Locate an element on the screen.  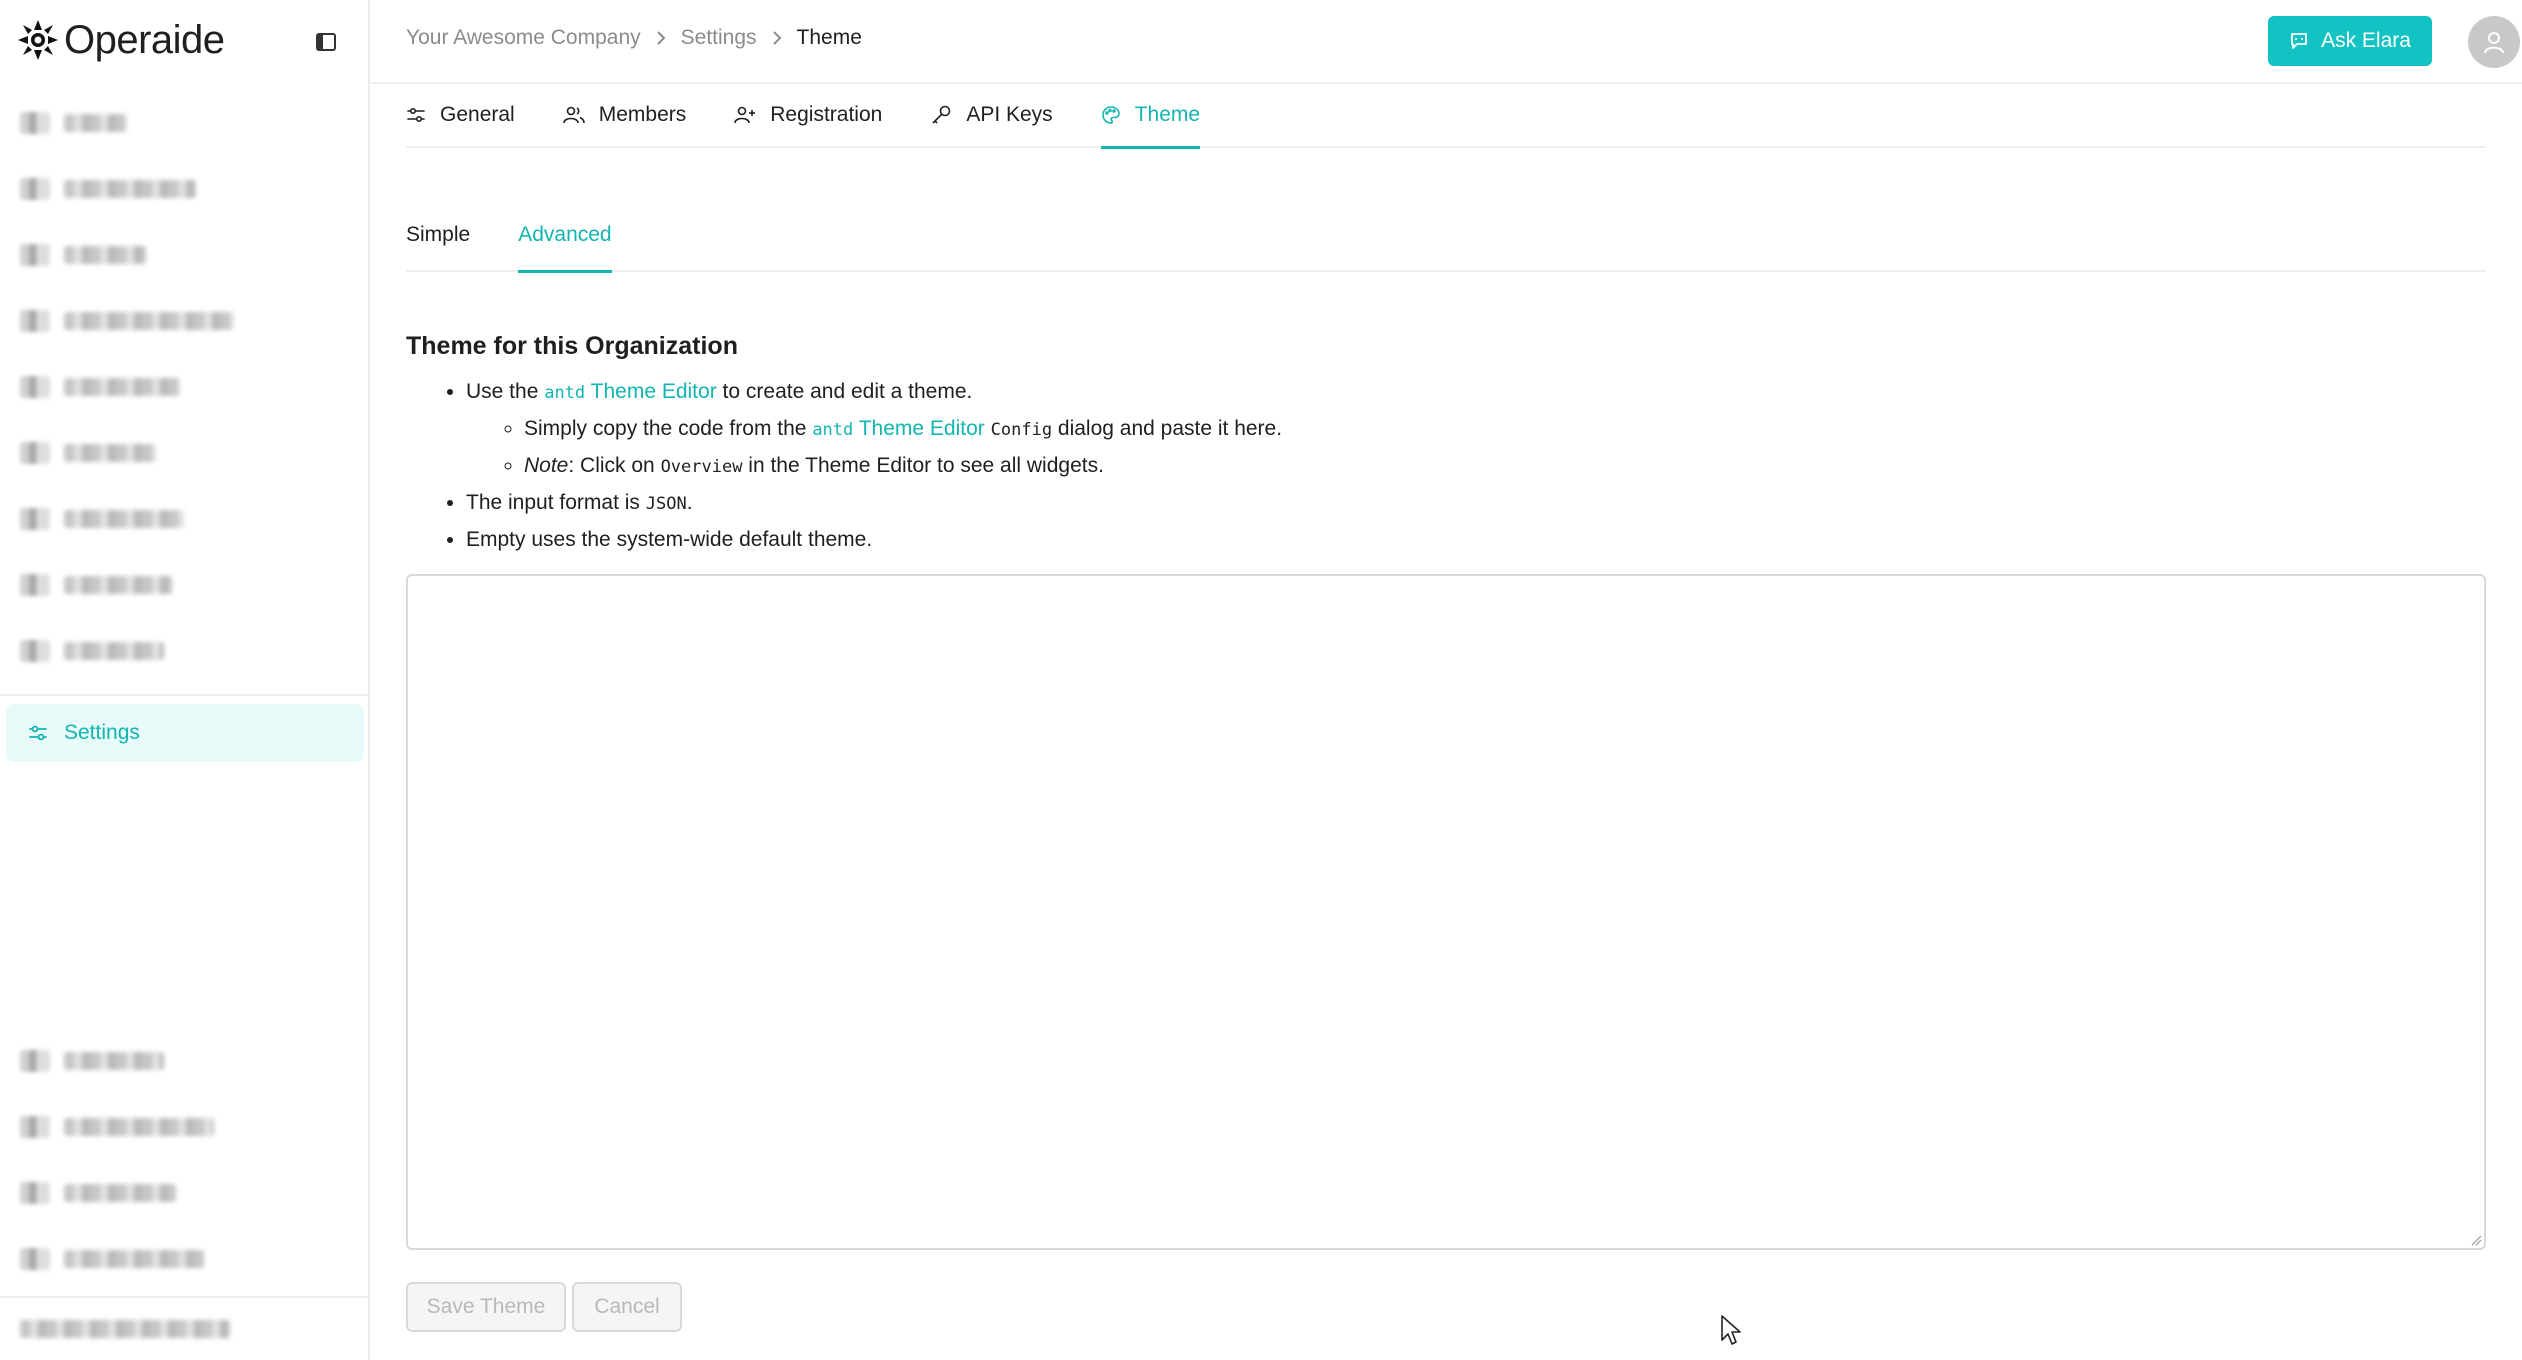
tab-api-keys: API Keys is located at coordinates (991, 115).